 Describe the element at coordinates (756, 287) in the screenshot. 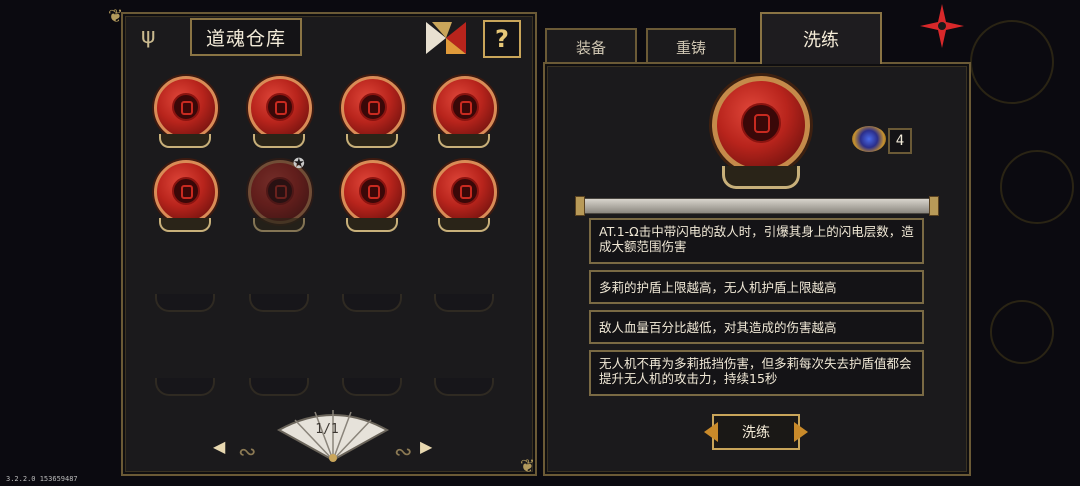

I see `affix-line: 多莉的护盾上限越高，无人机护盾上限越高` at that location.